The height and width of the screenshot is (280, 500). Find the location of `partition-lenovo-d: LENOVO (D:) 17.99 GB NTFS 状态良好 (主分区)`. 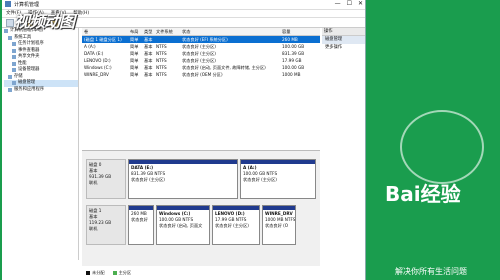

partition-lenovo-d: LENOVO (D:) 17.99 GB NTFS 状态良好 (主分区) is located at coordinates (236, 225).